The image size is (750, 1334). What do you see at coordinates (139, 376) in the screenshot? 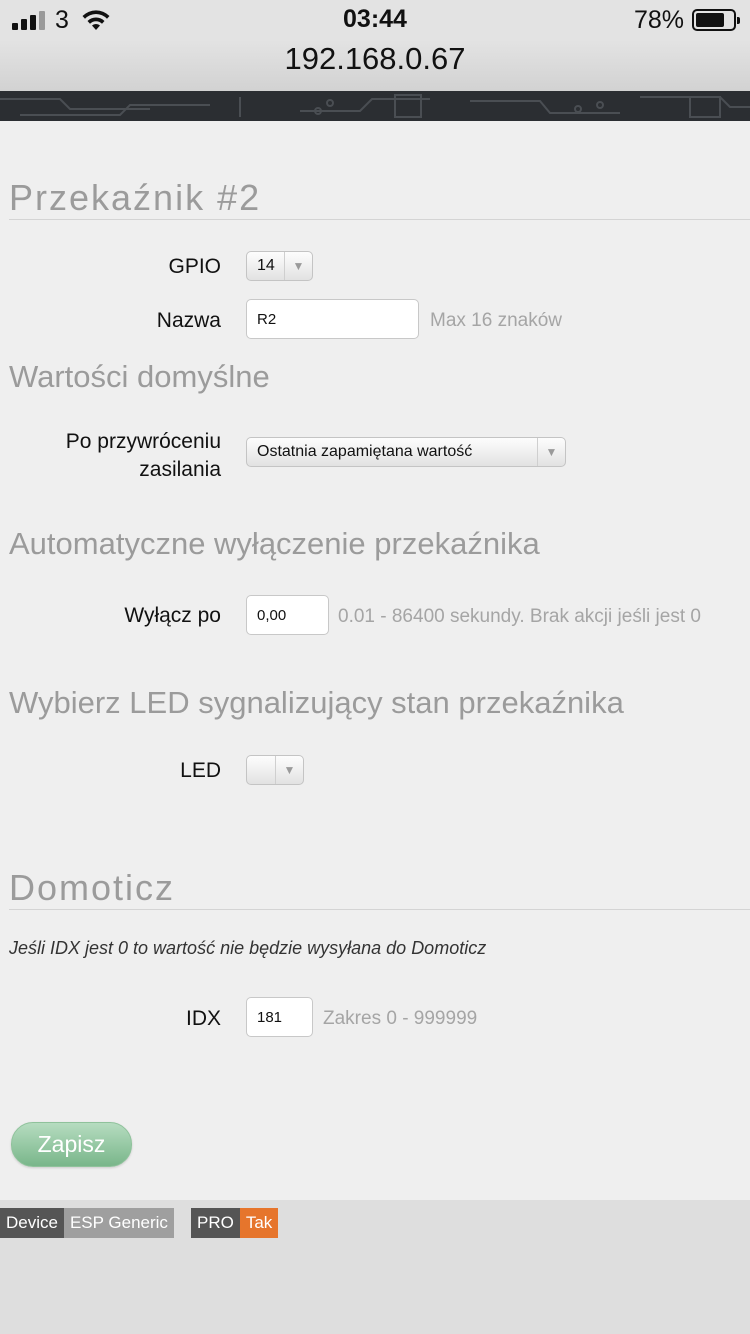
I see `defaults-heading: Wartości domyślne` at bounding box center [139, 376].